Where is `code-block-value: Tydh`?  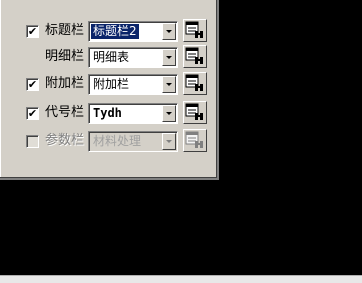
code-block-value: Tydh is located at coordinates (107, 113).